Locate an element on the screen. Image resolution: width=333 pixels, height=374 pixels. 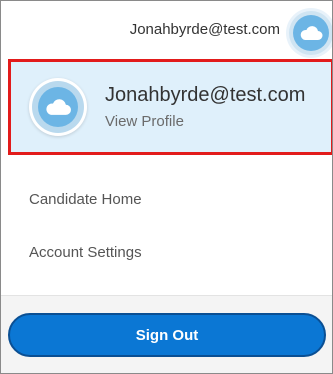
header-email: Jonahbyrde@test.com is located at coordinates (204, 29).